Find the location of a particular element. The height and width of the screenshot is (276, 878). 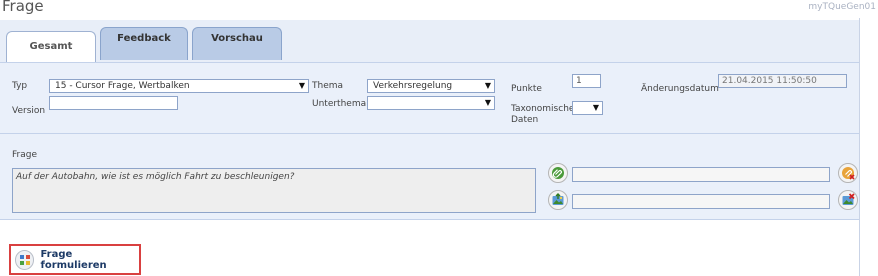

punkte-label: Punkte is located at coordinates (526, 89).